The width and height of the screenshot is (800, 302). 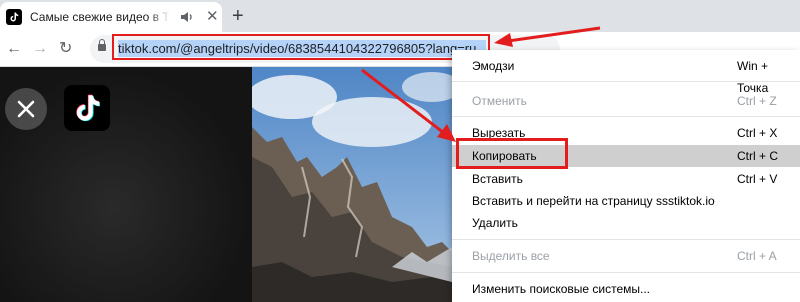 What do you see at coordinates (238, 16) in the screenshot?
I see `new-tab-button: +` at bounding box center [238, 16].